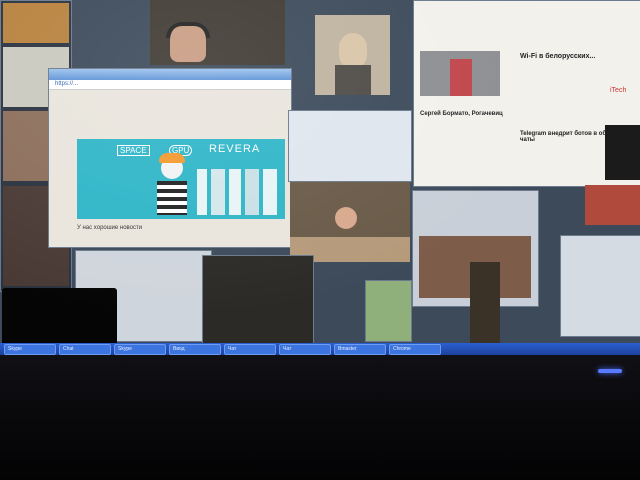 This screenshot has width=640, height=480. I want to click on banner-skyline, so click(237, 192).